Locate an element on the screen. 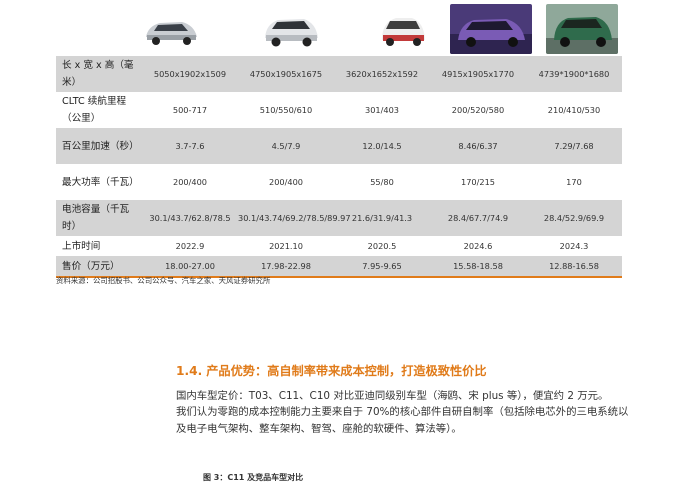 This screenshot has width=674, height=498. table-cell: 500-717 is located at coordinates (190, 110).